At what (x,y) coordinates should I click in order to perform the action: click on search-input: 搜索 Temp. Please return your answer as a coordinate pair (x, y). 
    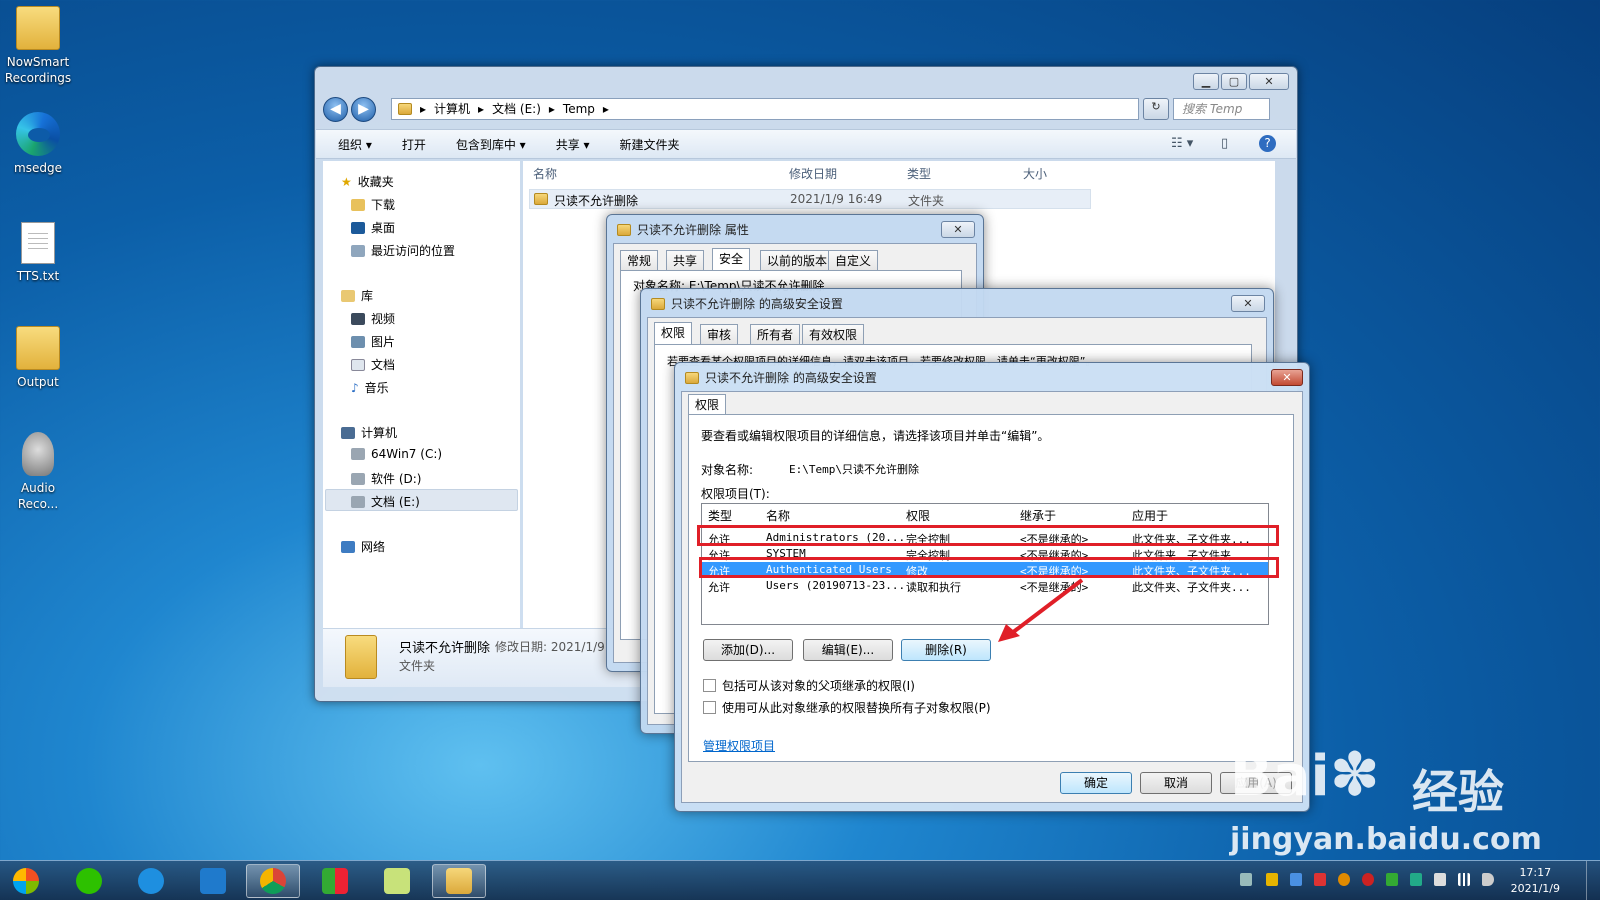
    Looking at the image, I should click on (1221, 109).